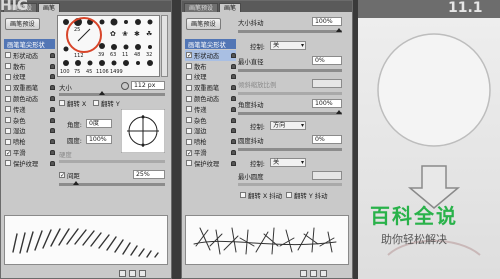  I want to click on size-jitter-input: 100%, so click(327, 21).